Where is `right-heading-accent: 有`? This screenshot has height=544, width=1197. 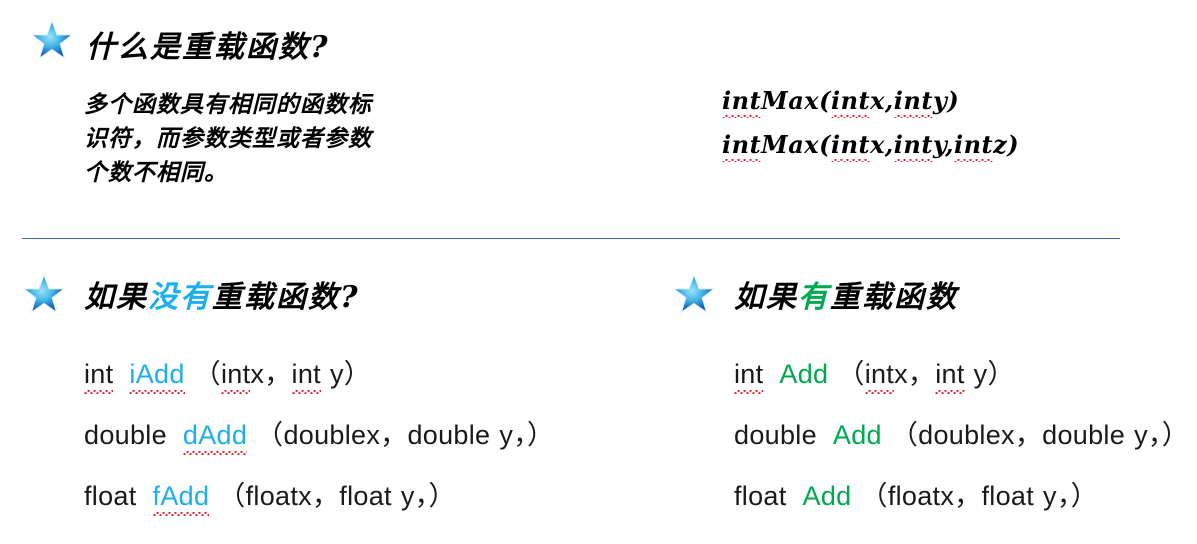 right-heading-accent: 有 is located at coordinates (814, 297).